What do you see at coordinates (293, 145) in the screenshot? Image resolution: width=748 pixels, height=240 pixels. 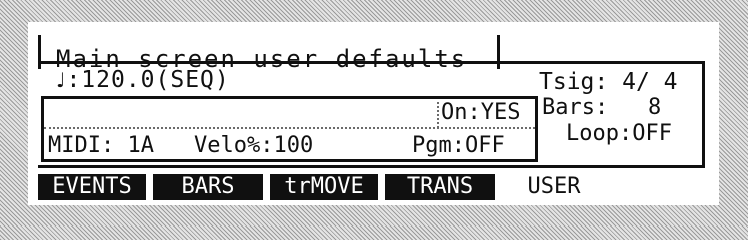 I see `velo-value: 100` at bounding box center [293, 145].